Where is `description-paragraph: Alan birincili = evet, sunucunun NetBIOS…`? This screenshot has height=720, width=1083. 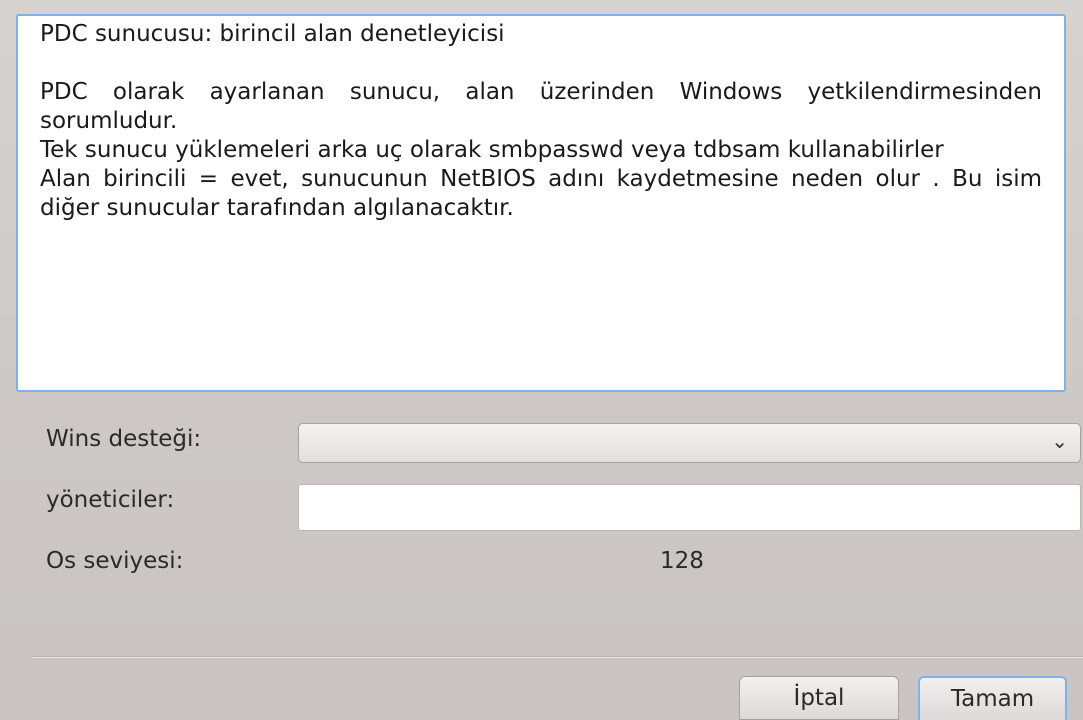
description-paragraph: Alan birincili = evet, sunucunun NetBIOS… is located at coordinates (541, 193).